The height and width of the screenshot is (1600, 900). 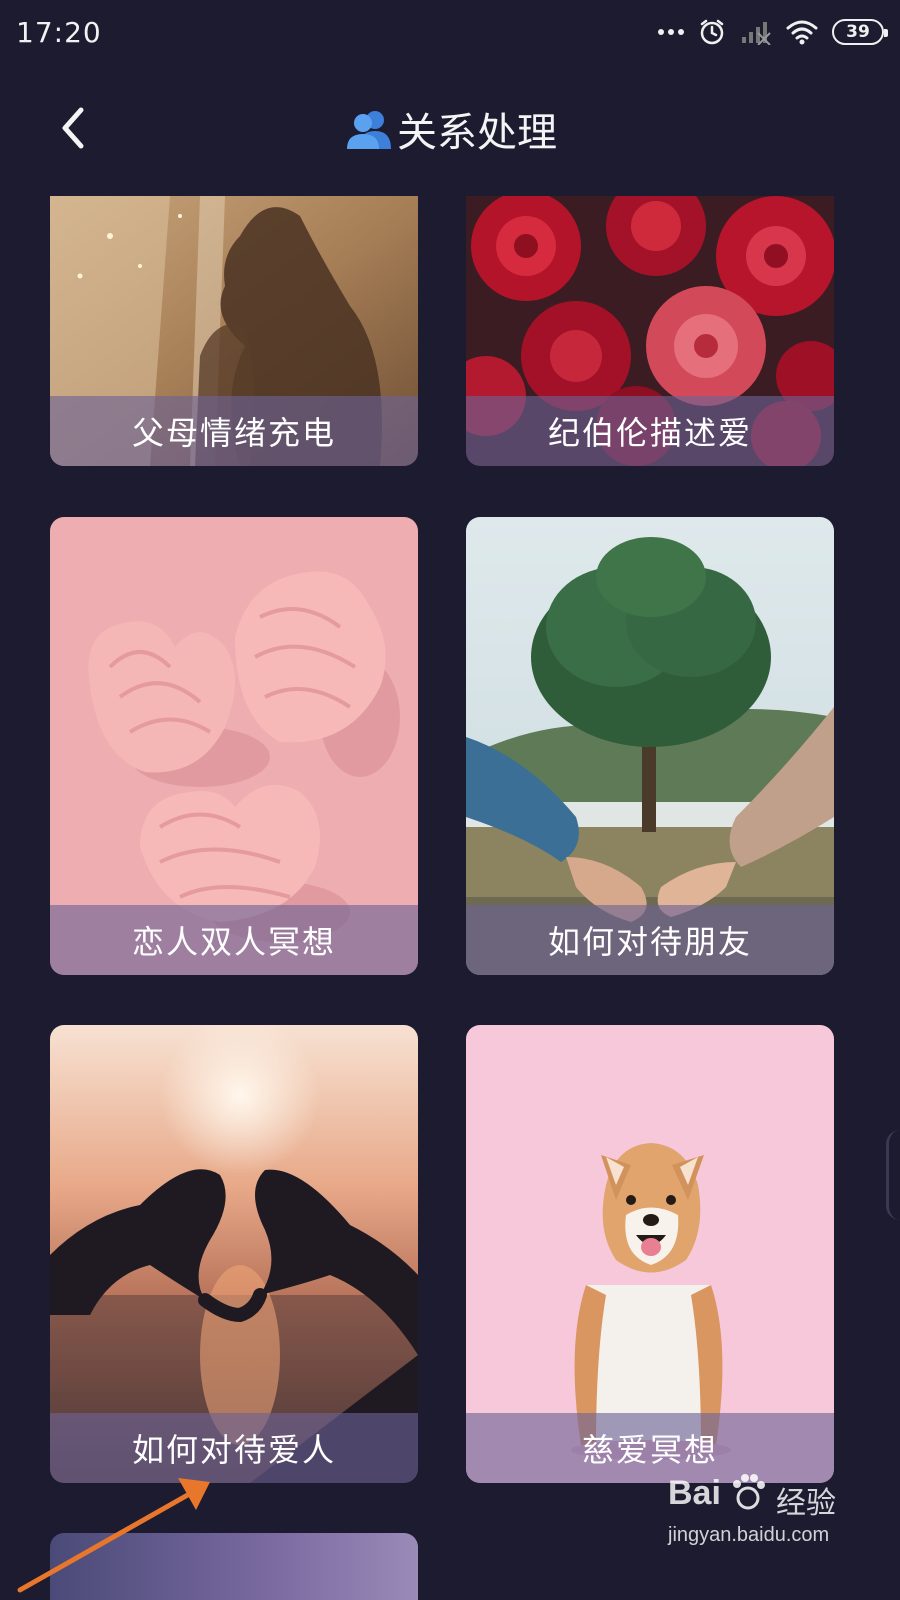 I want to click on cellular-signal-icon, so click(x=756, y=32).